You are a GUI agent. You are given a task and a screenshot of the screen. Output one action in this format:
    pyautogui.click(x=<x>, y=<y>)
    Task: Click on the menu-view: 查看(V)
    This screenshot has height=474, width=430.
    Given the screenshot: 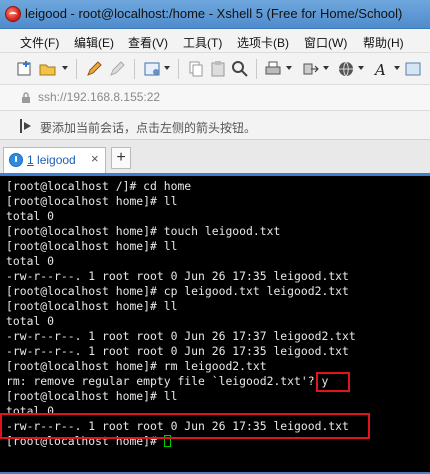 What is the action you would take?
    pyautogui.click(x=148, y=42)
    